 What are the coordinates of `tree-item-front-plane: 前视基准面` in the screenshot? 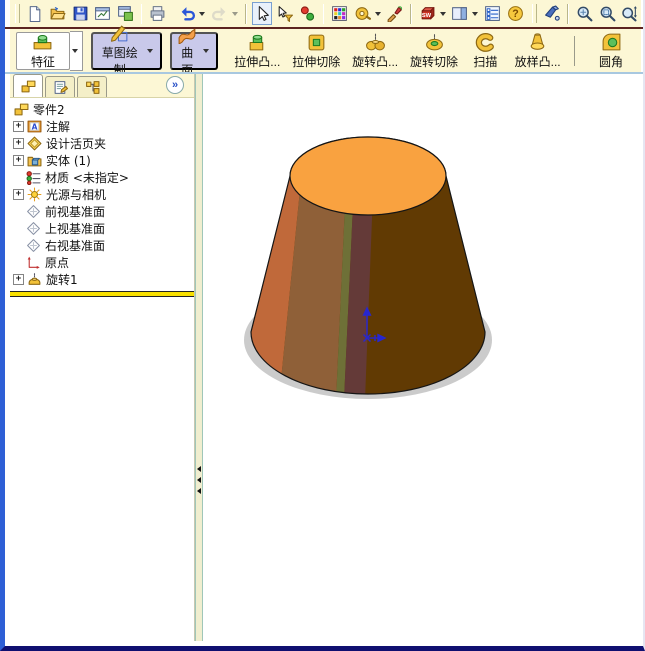 It's located at (102, 211).